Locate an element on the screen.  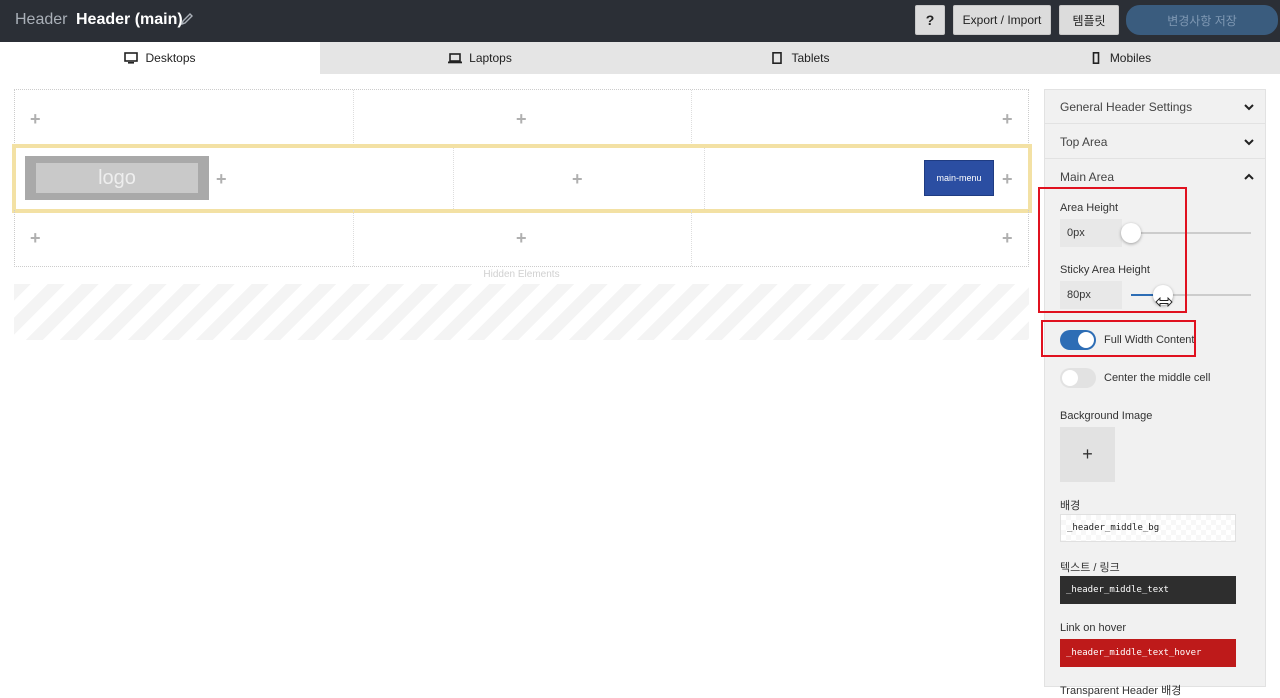
tab-label: Laptops is located at coordinates (490, 58).